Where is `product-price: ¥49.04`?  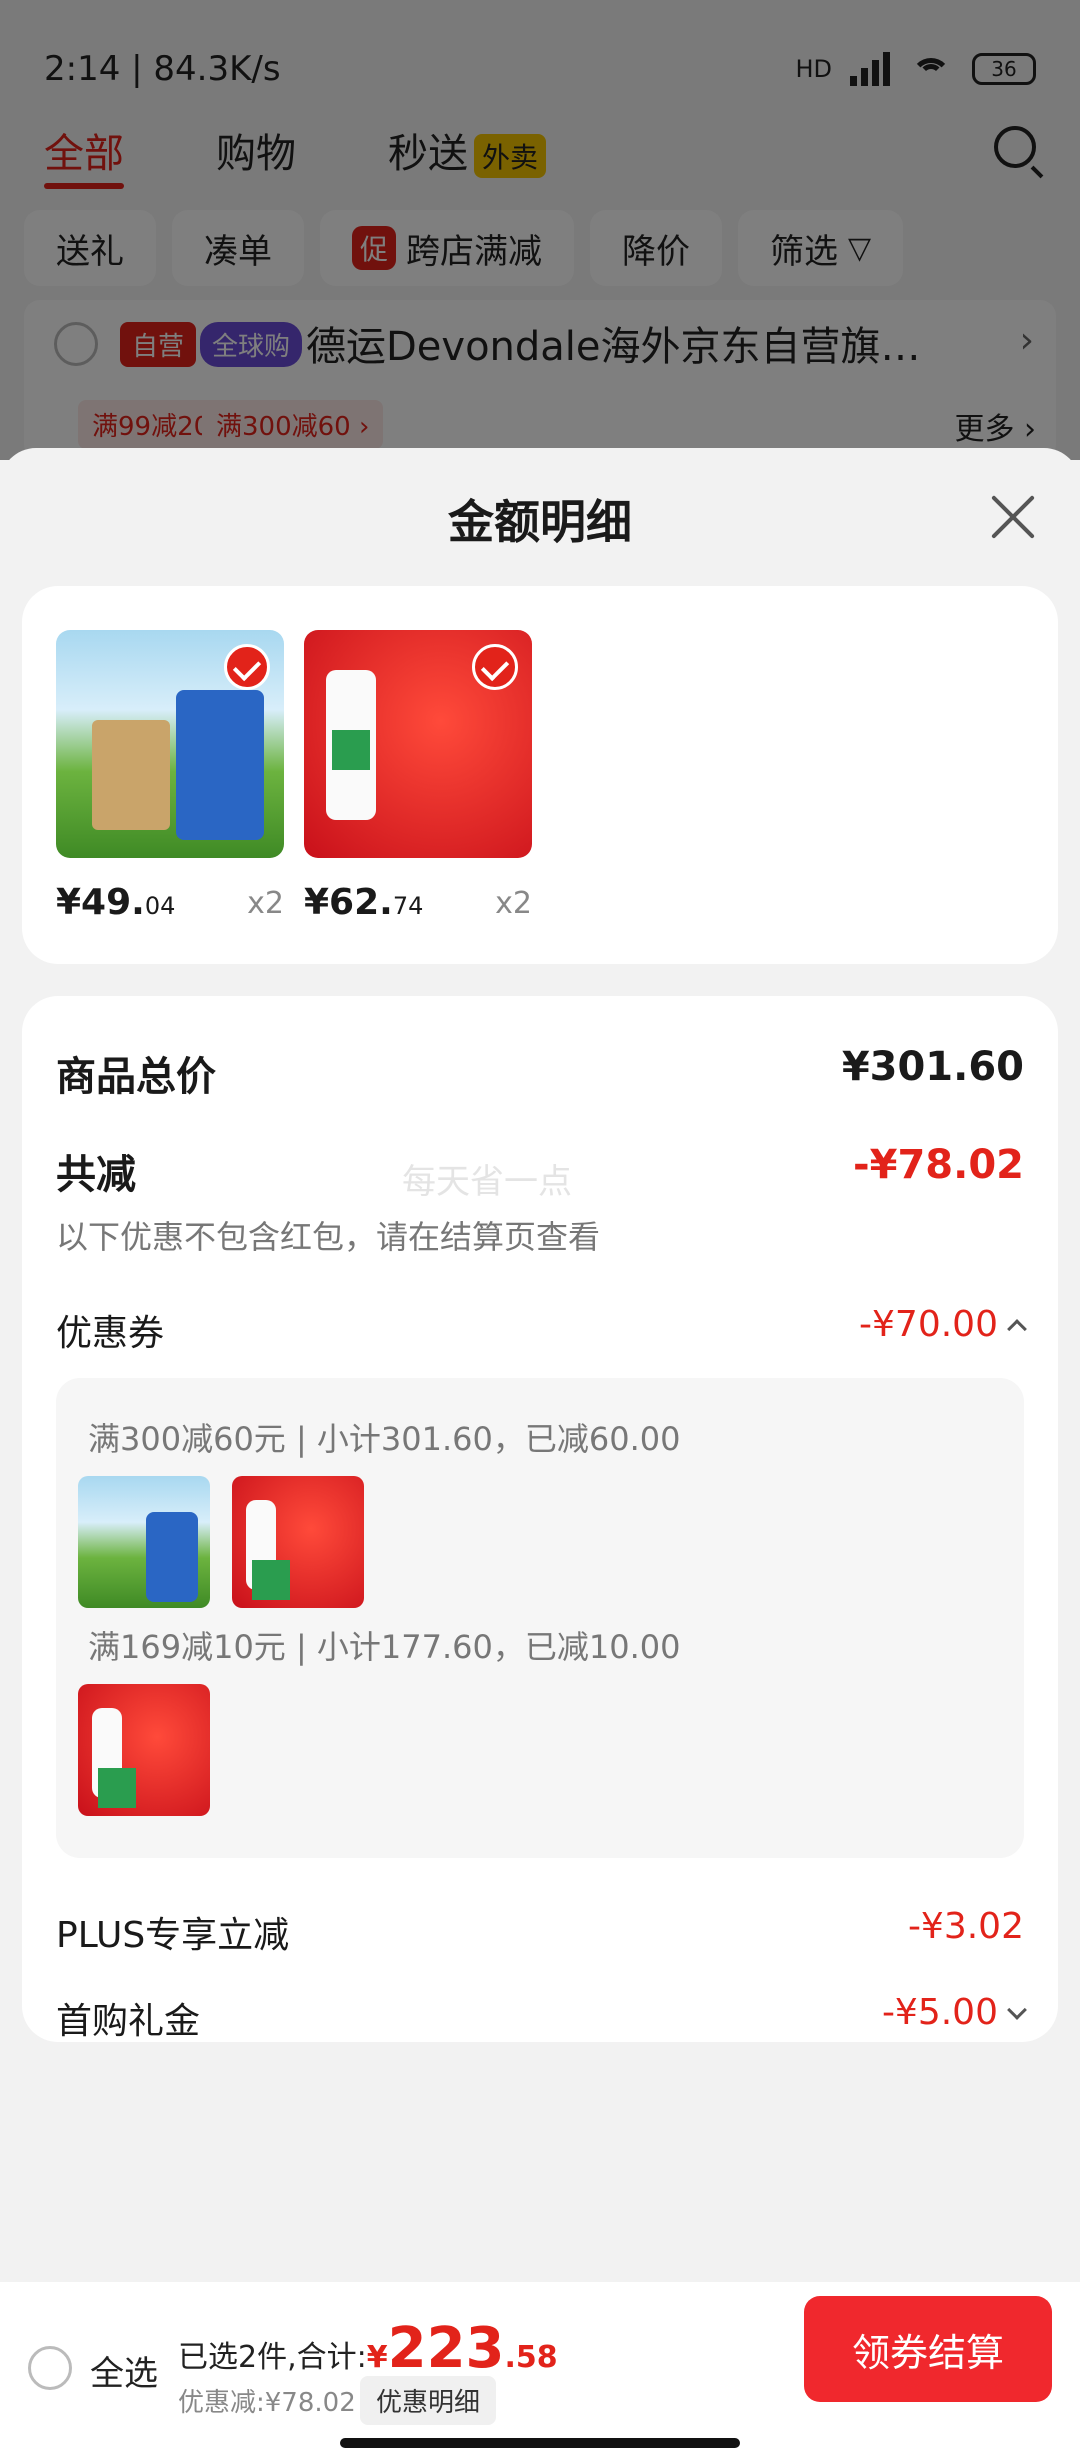 product-price: ¥49.04 is located at coordinates (115, 902).